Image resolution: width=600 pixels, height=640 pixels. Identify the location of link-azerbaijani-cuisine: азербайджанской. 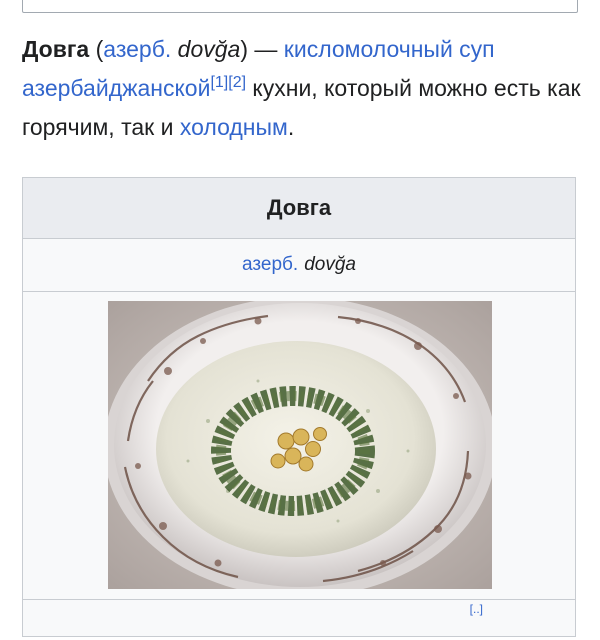
(116, 88).